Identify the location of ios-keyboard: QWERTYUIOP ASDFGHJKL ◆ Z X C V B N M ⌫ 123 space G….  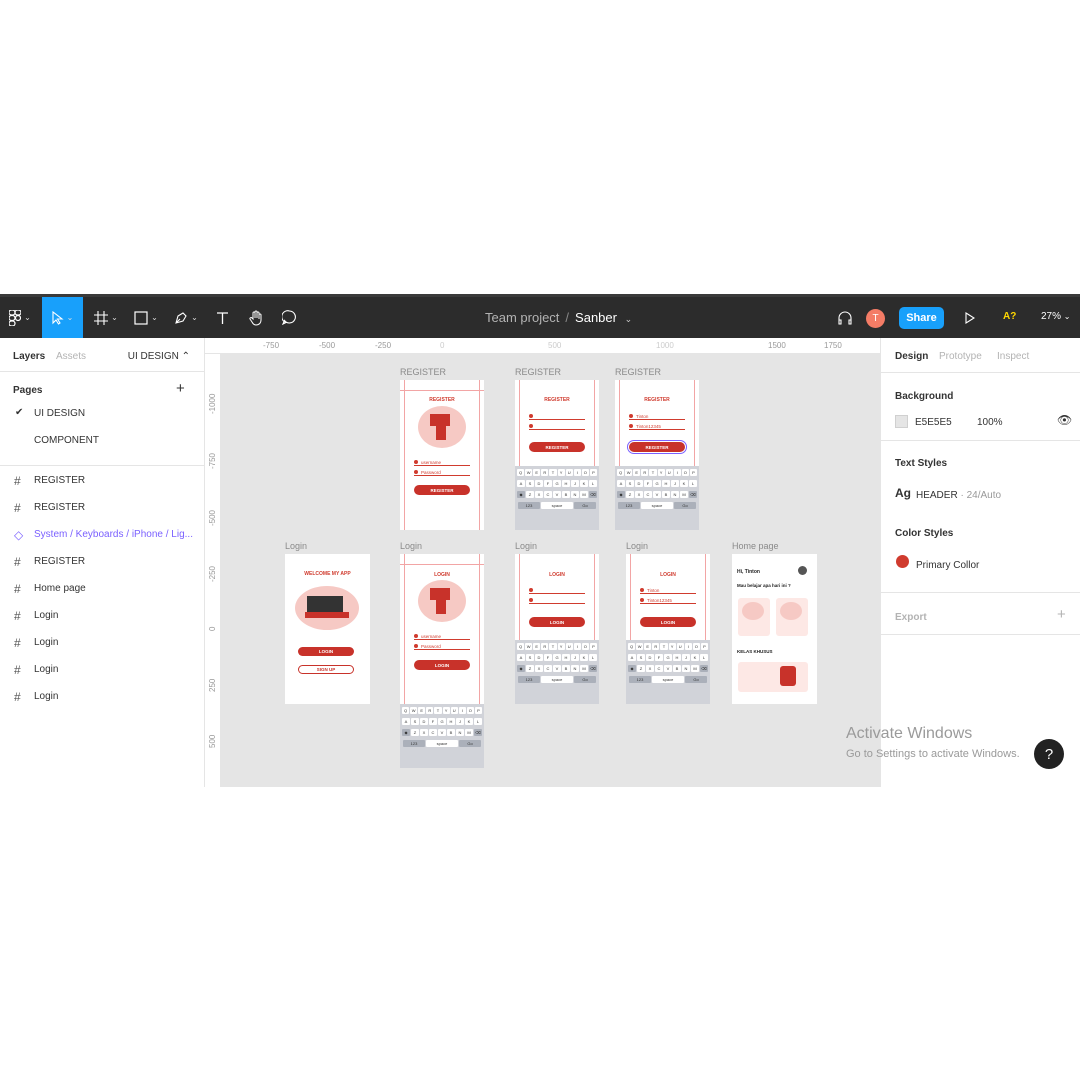
(668, 672).